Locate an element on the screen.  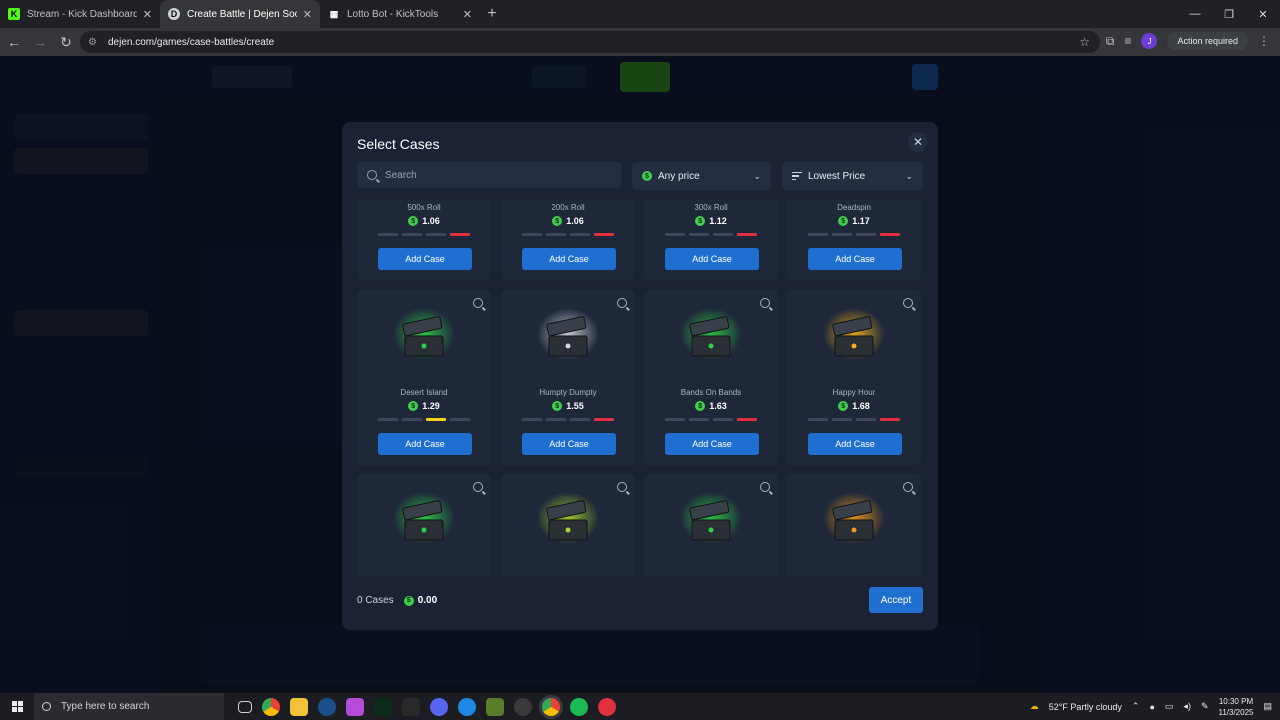
minecraft-icon is located at coordinates (495, 706).